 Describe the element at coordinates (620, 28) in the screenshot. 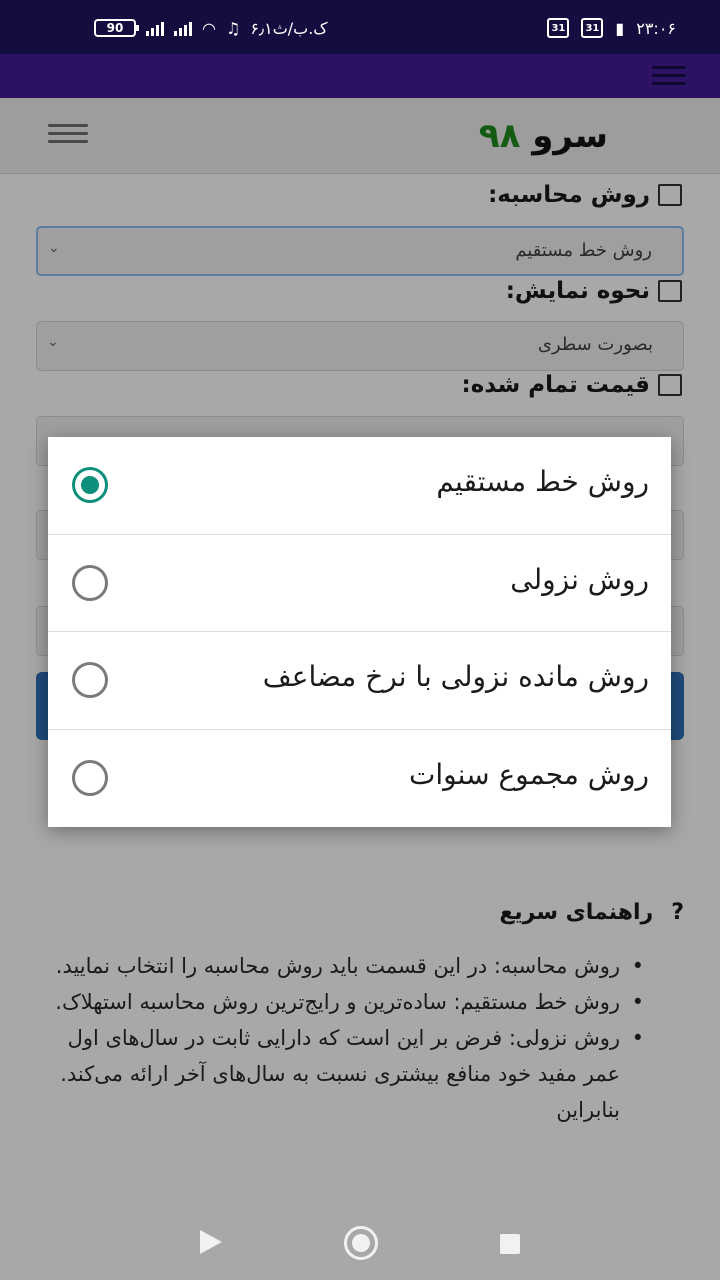

I see `trash-icon: ▮` at that location.